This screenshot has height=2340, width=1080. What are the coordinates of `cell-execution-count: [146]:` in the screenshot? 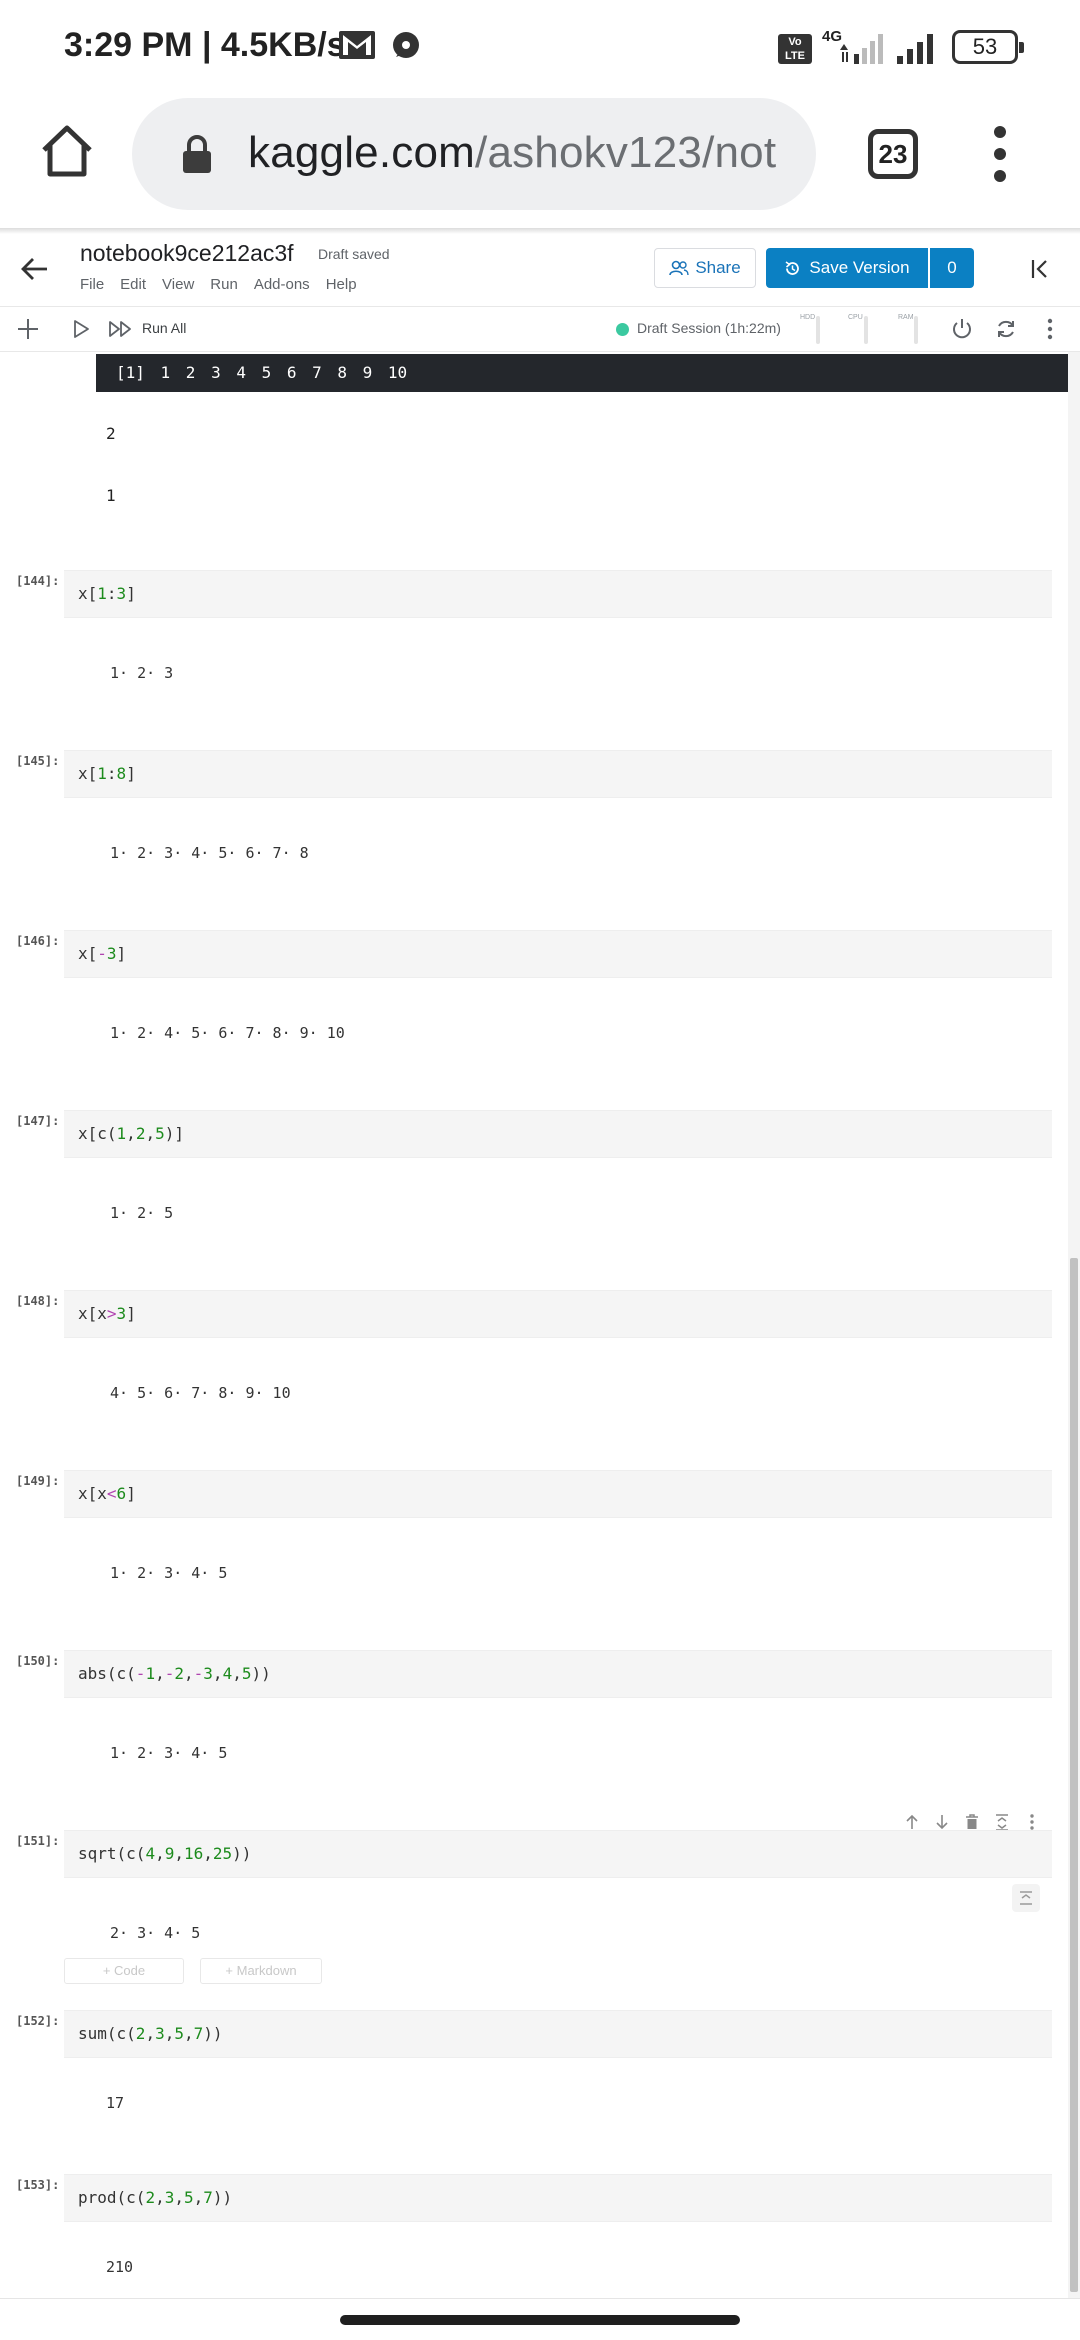 It's located at (38, 941).